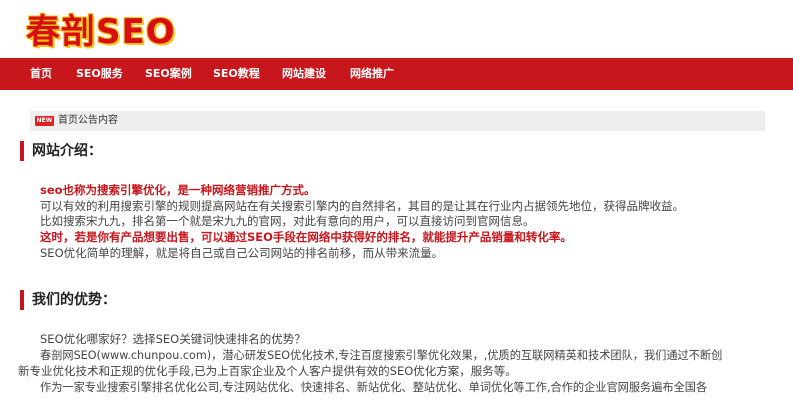  I want to click on new-badge-icon: NEW, so click(44, 121).